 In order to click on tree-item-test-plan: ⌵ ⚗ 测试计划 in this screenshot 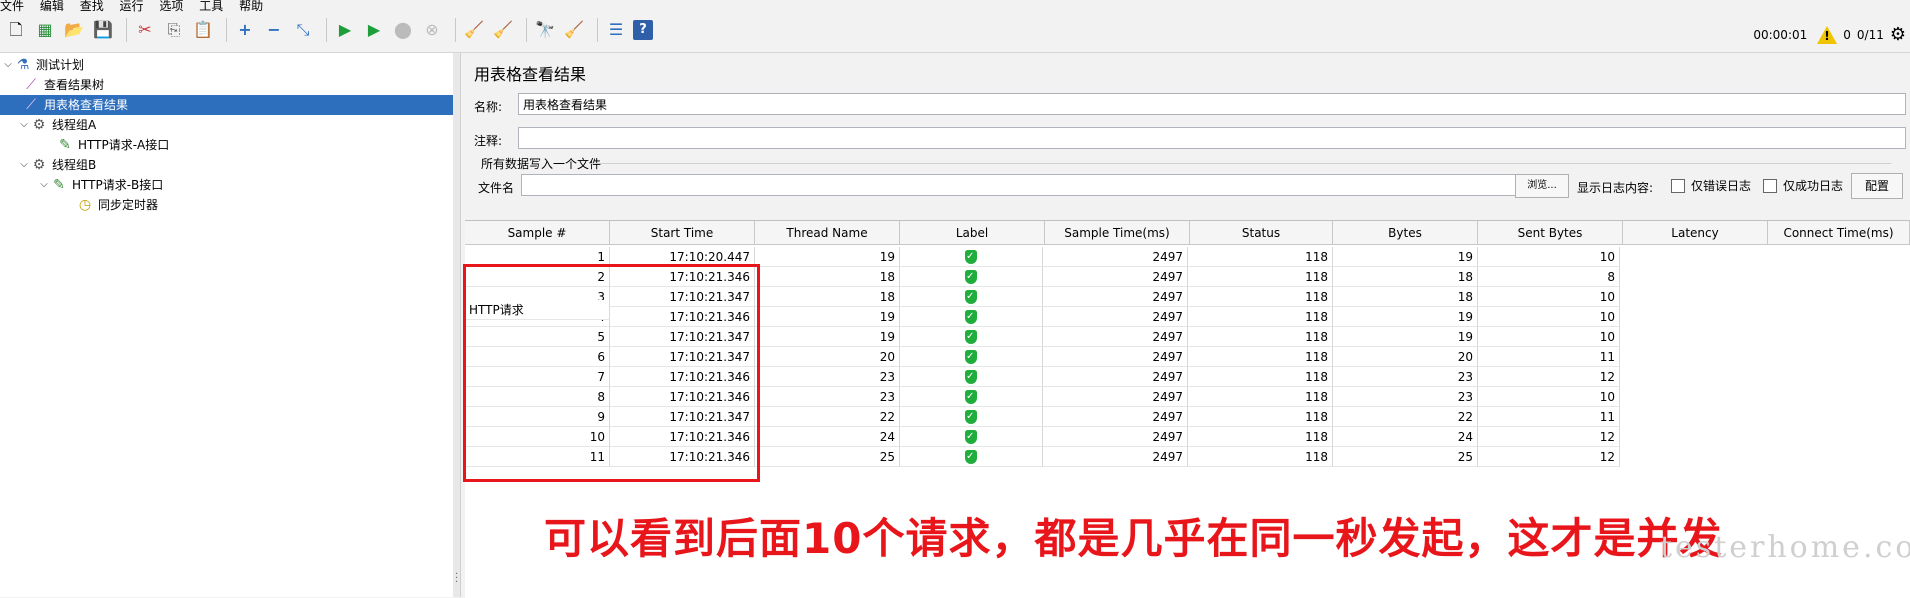, I will do `click(222, 65)`.